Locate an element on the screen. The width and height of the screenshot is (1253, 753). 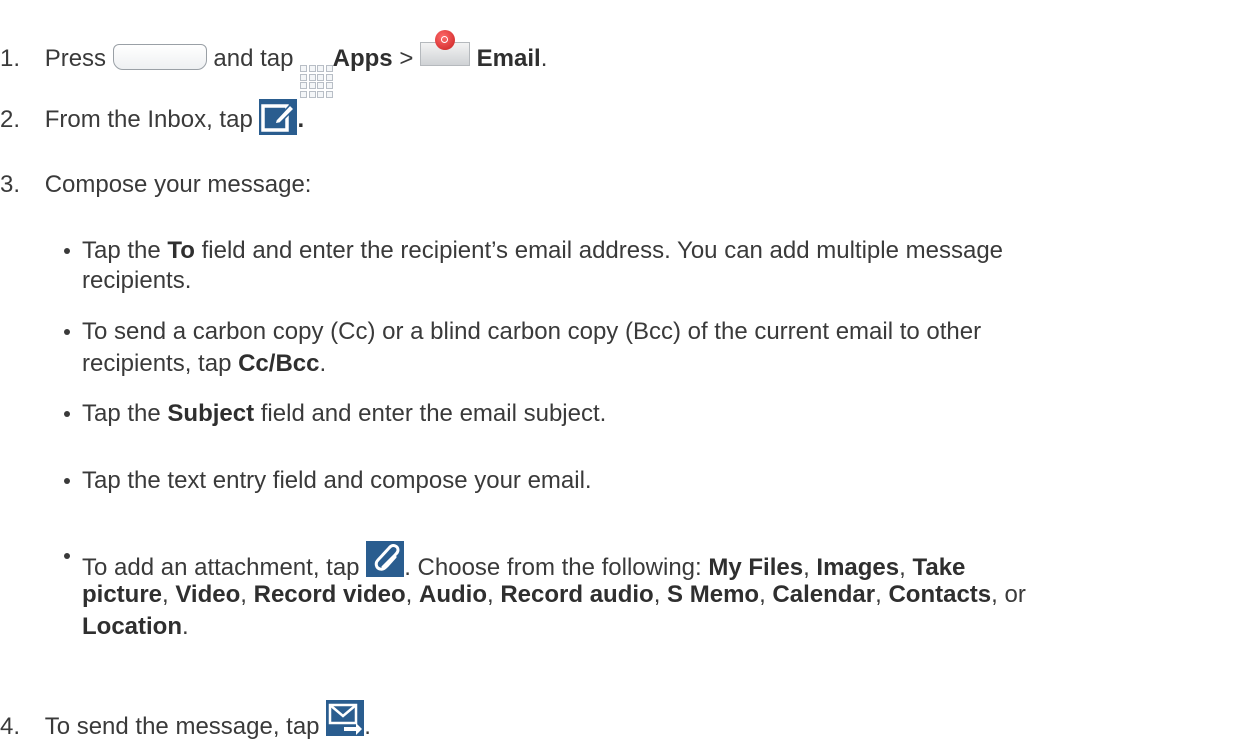
step-text: and tap is located at coordinates (253, 58).